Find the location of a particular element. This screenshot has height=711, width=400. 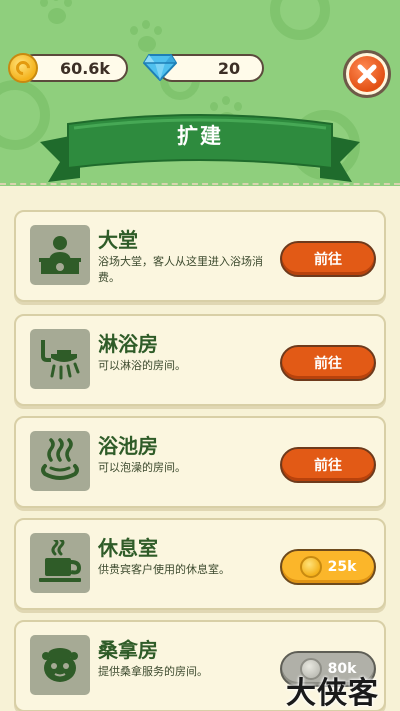

close-icon is located at coordinates (367, 74).